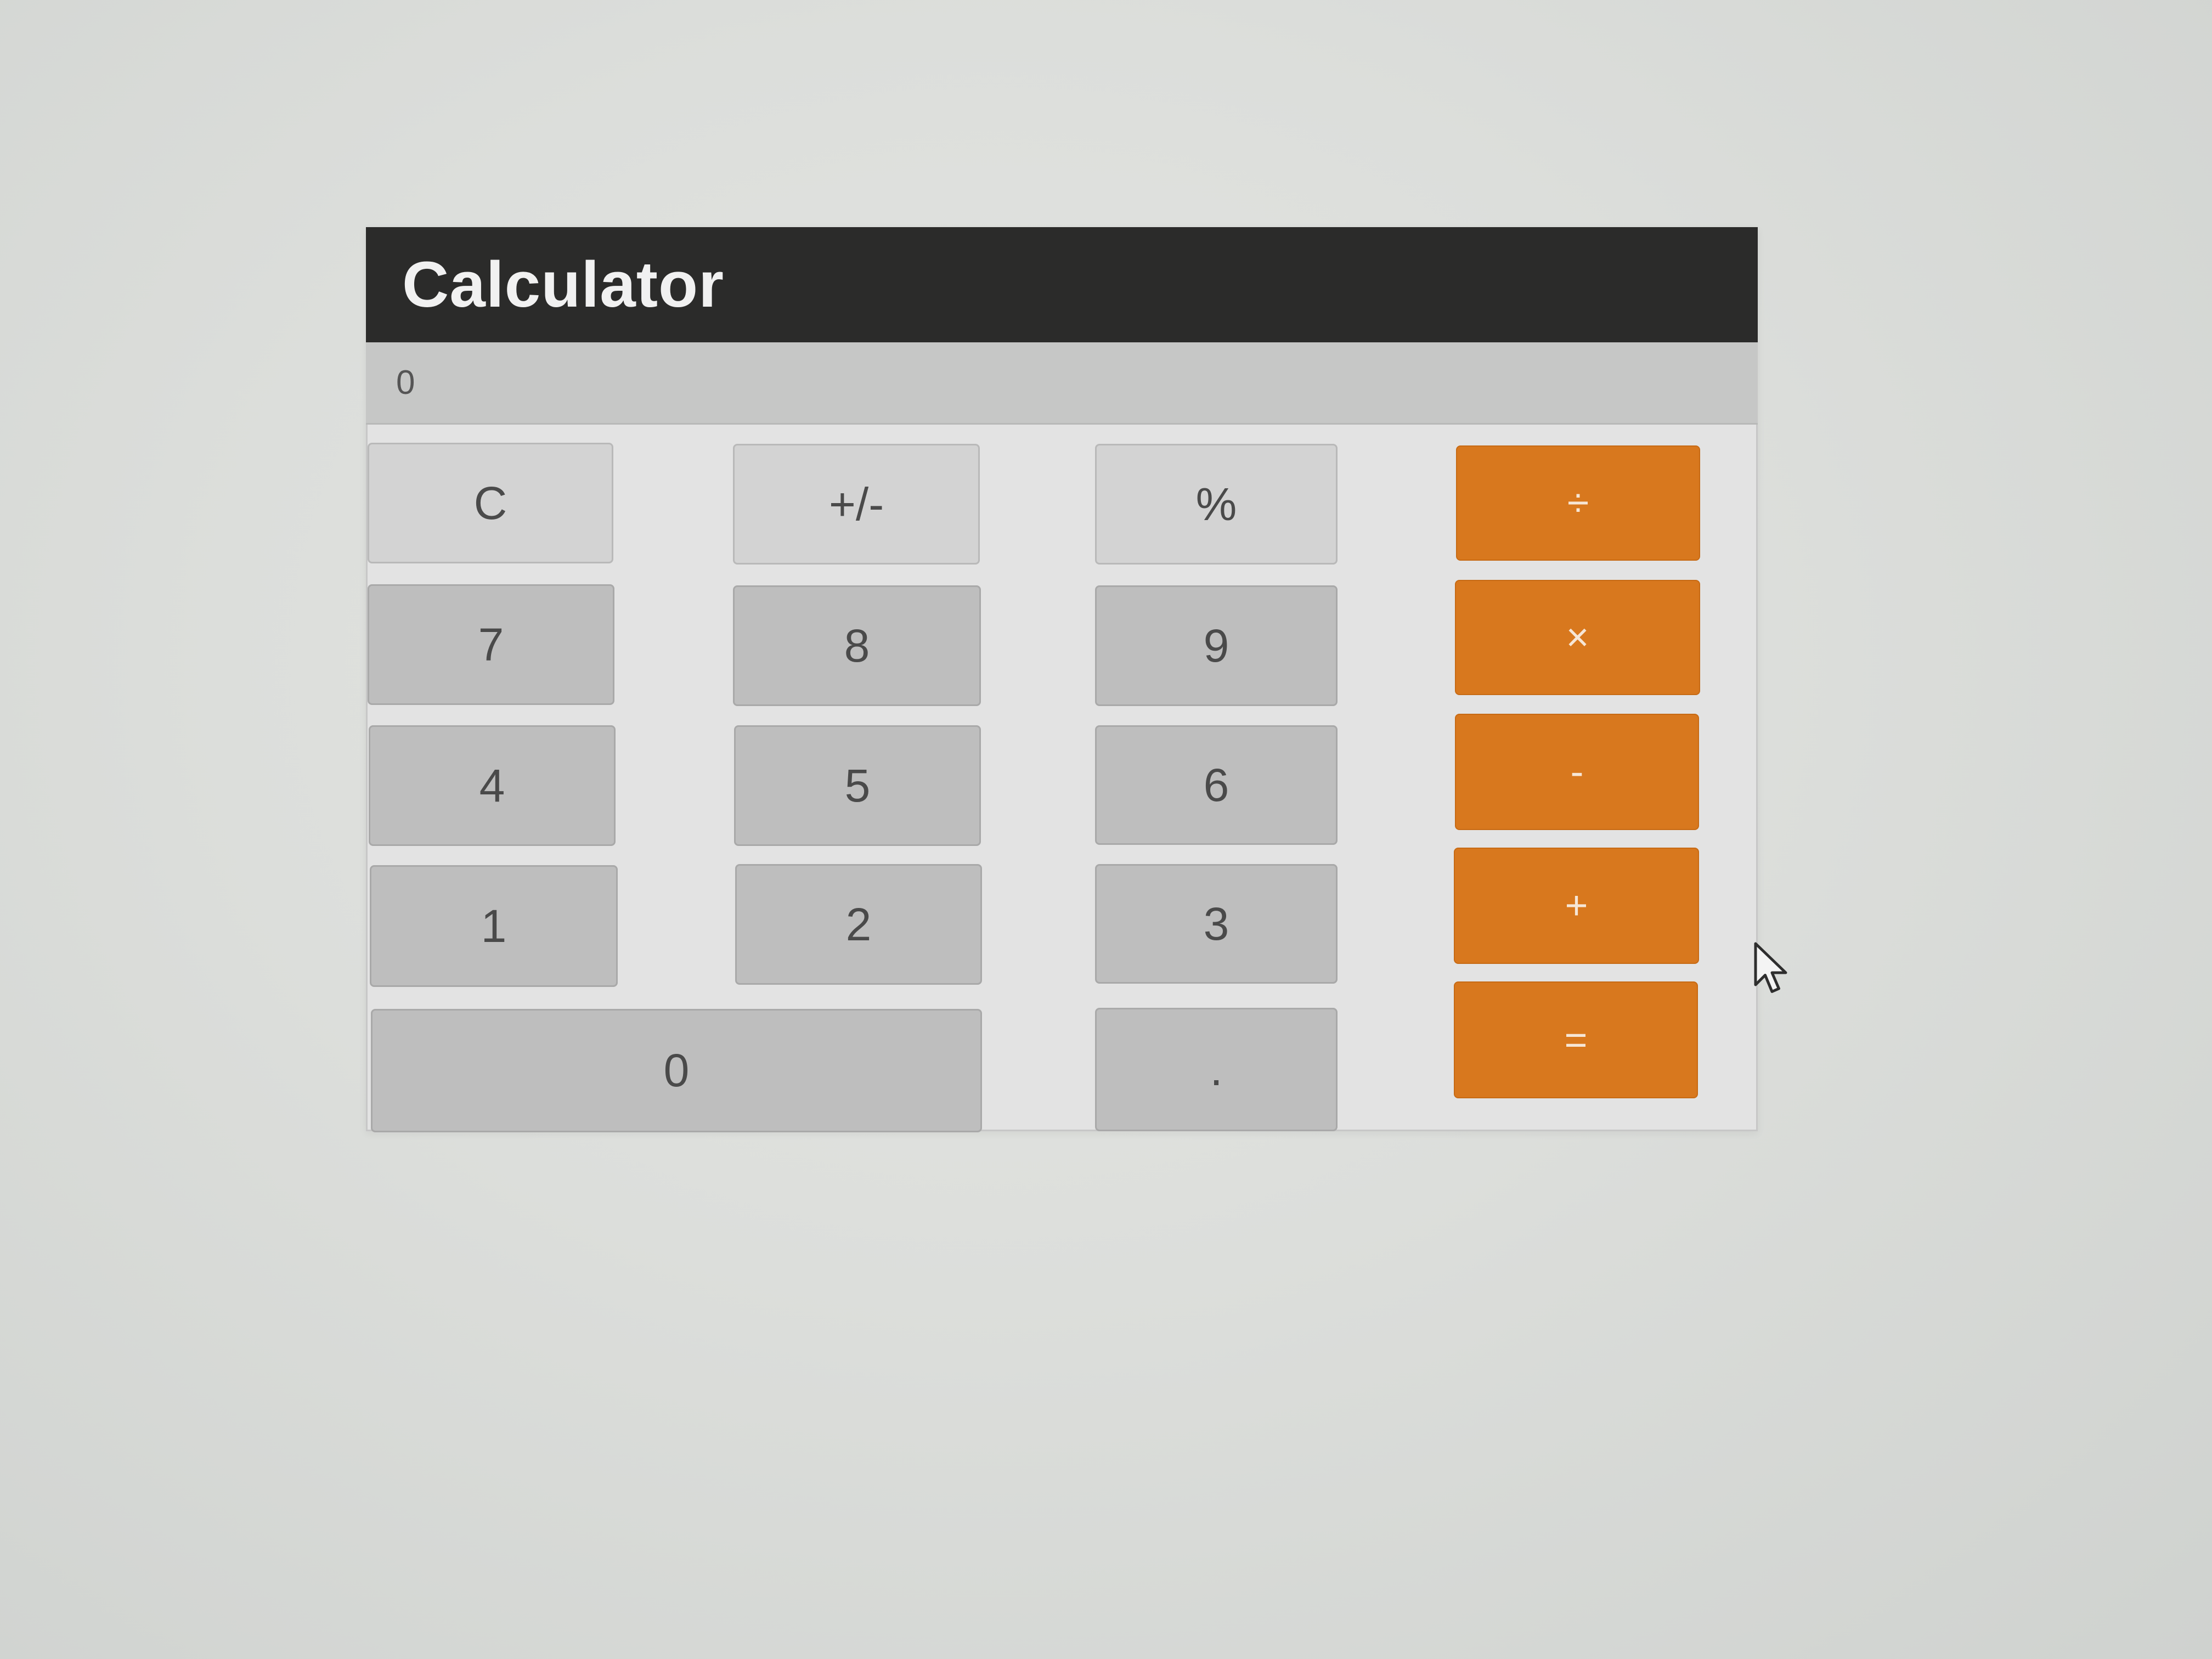 Image resolution: width=2212 pixels, height=1659 pixels. Describe the element at coordinates (491, 644) in the screenshot. I see `digit-7-button: 7` at that location.